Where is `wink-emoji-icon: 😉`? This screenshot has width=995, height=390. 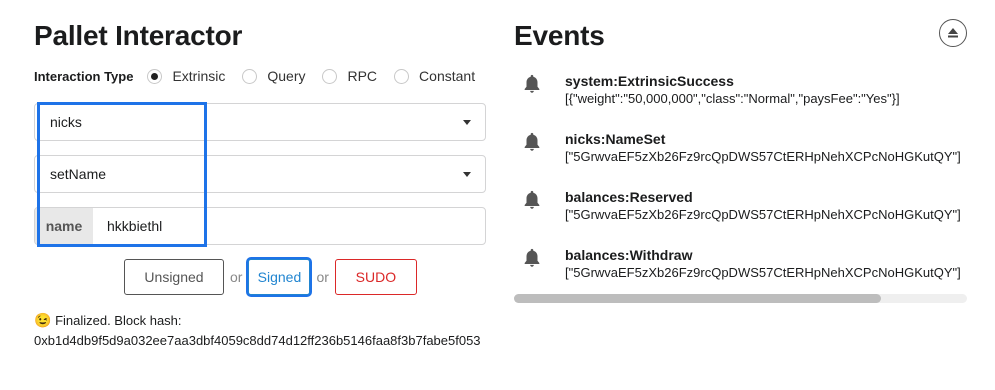 wink-emoji-icon: 😉 is located at coordinates (43, 320).